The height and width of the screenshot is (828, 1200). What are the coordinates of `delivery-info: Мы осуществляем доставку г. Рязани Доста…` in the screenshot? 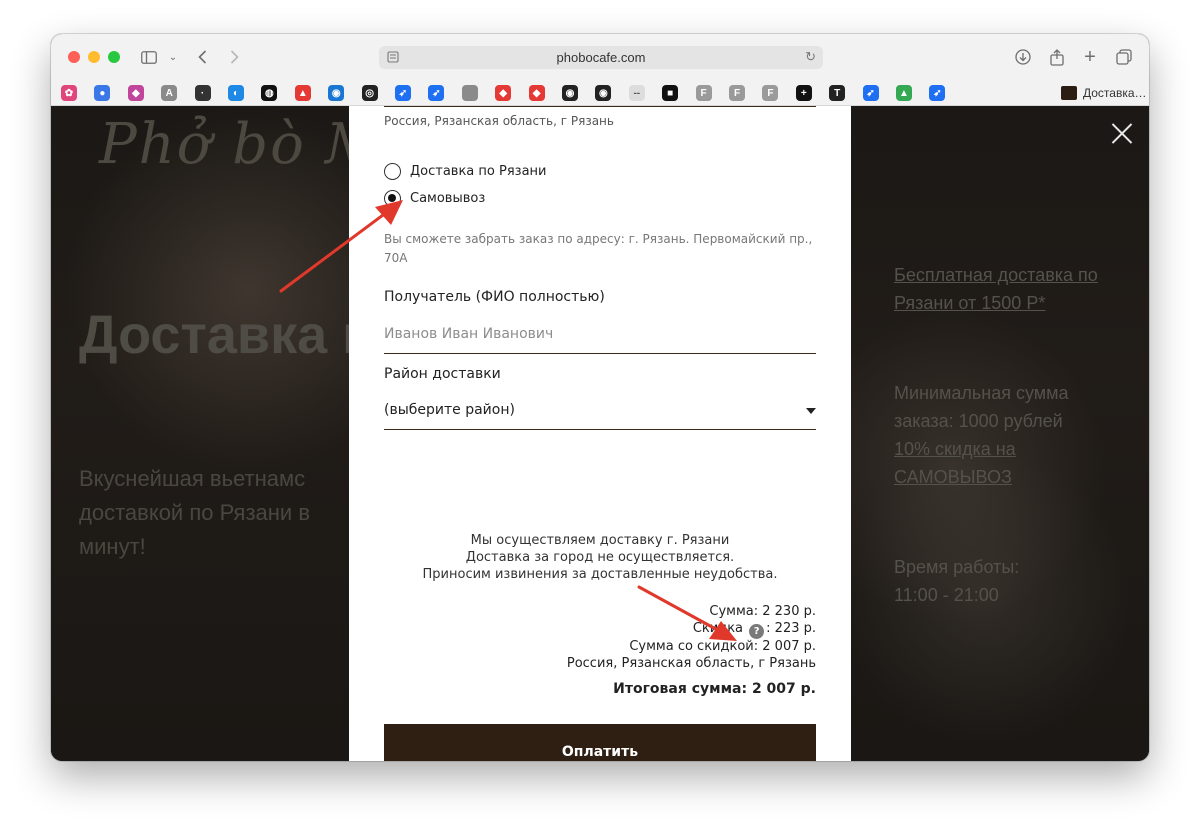 It's located at (600, 557).